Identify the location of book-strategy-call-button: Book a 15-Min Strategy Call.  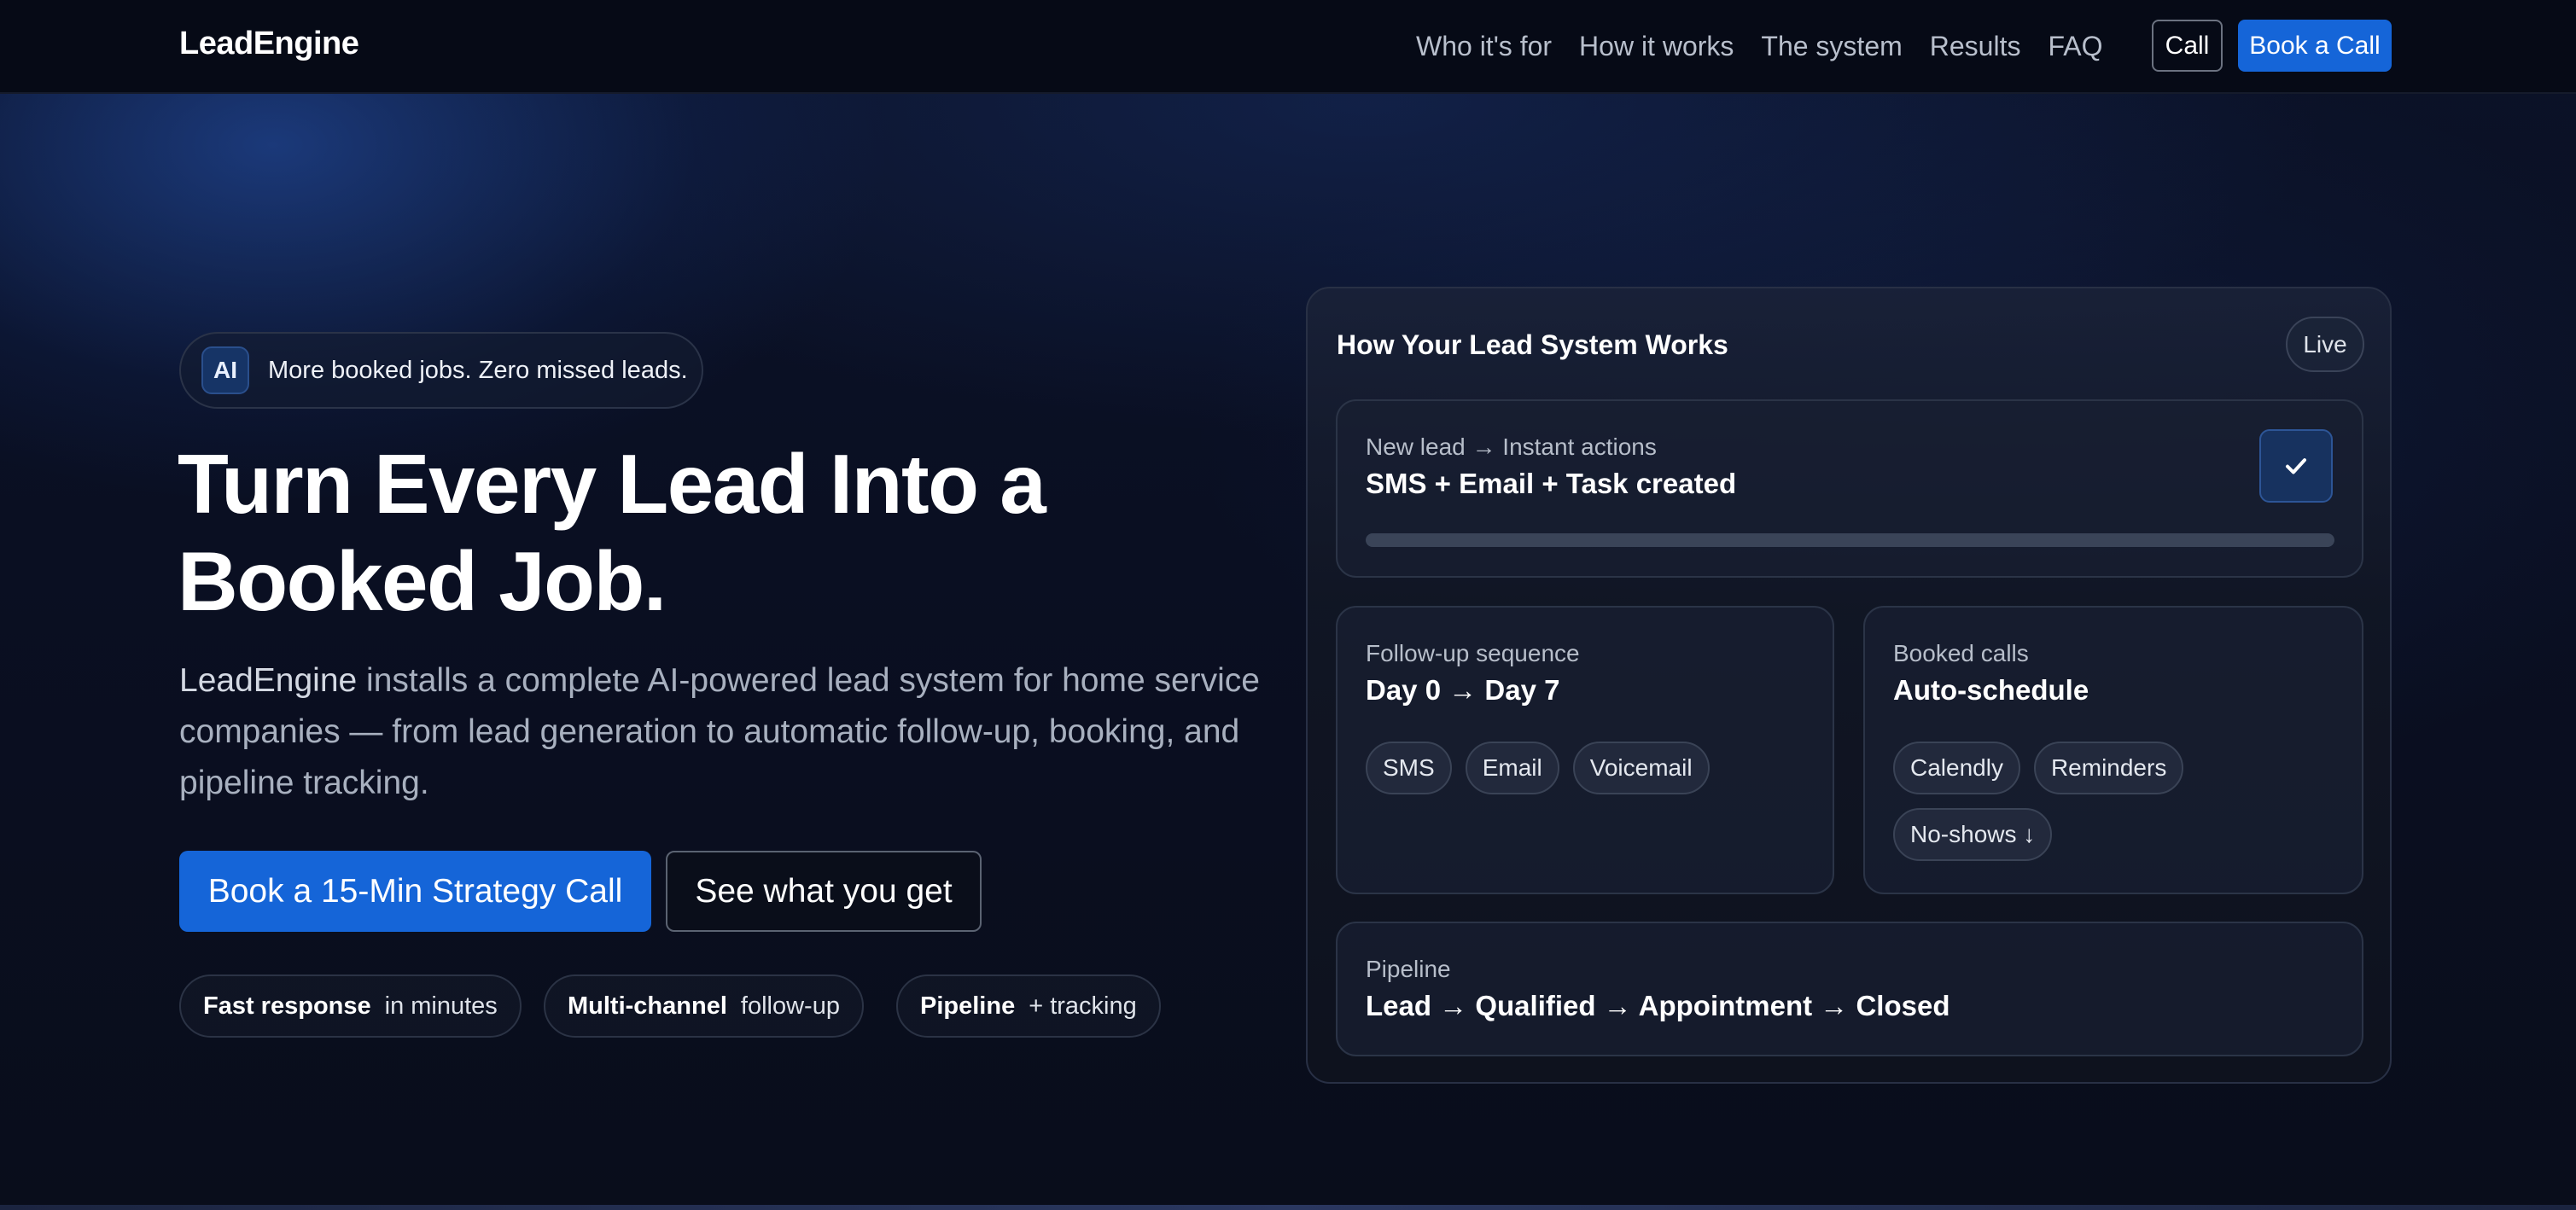
(415, 891).